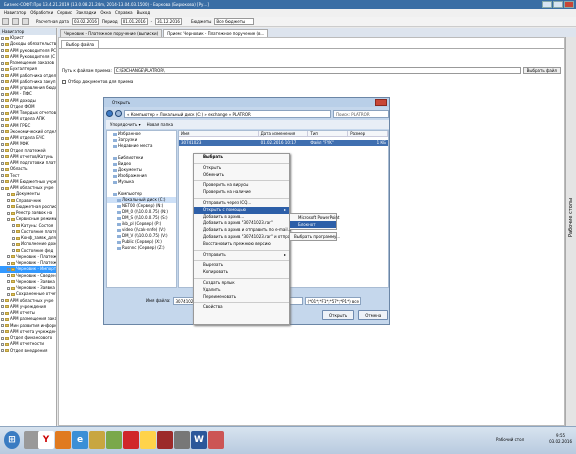  What do you see at coordinates (241, 157) in the screenshot?
I see `context-menu-item: Выбрать` at bounding box center [241, 157].